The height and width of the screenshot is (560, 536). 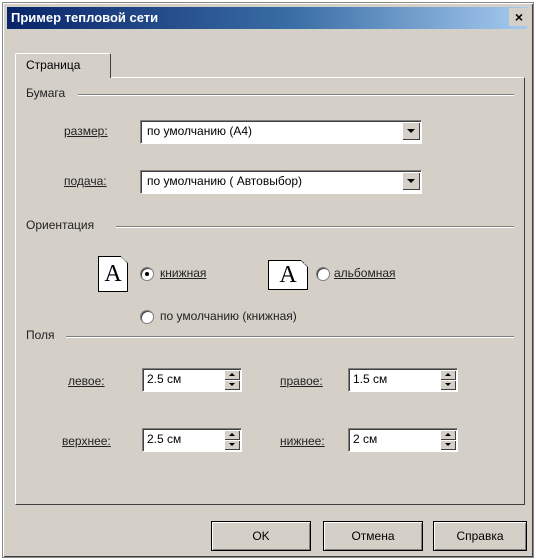 I want to click on cancel-button: Отмена, so click(x=373, y=536).